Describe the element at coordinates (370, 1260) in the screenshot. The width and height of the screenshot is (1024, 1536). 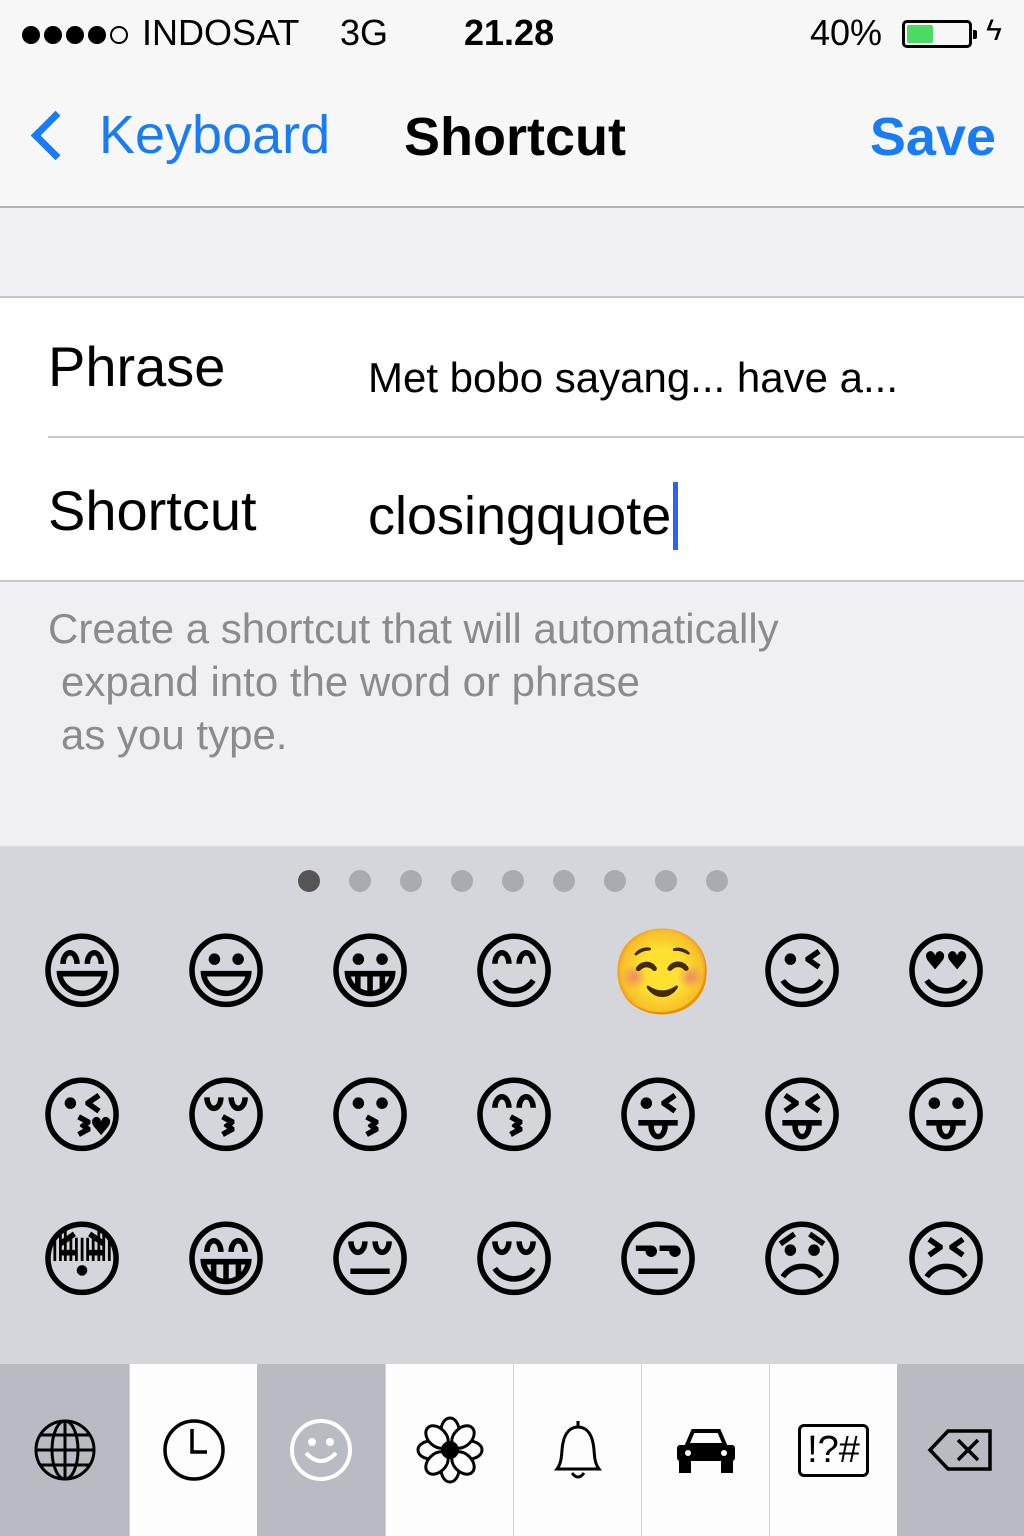
I see `emoji-key: 😔` at that location.